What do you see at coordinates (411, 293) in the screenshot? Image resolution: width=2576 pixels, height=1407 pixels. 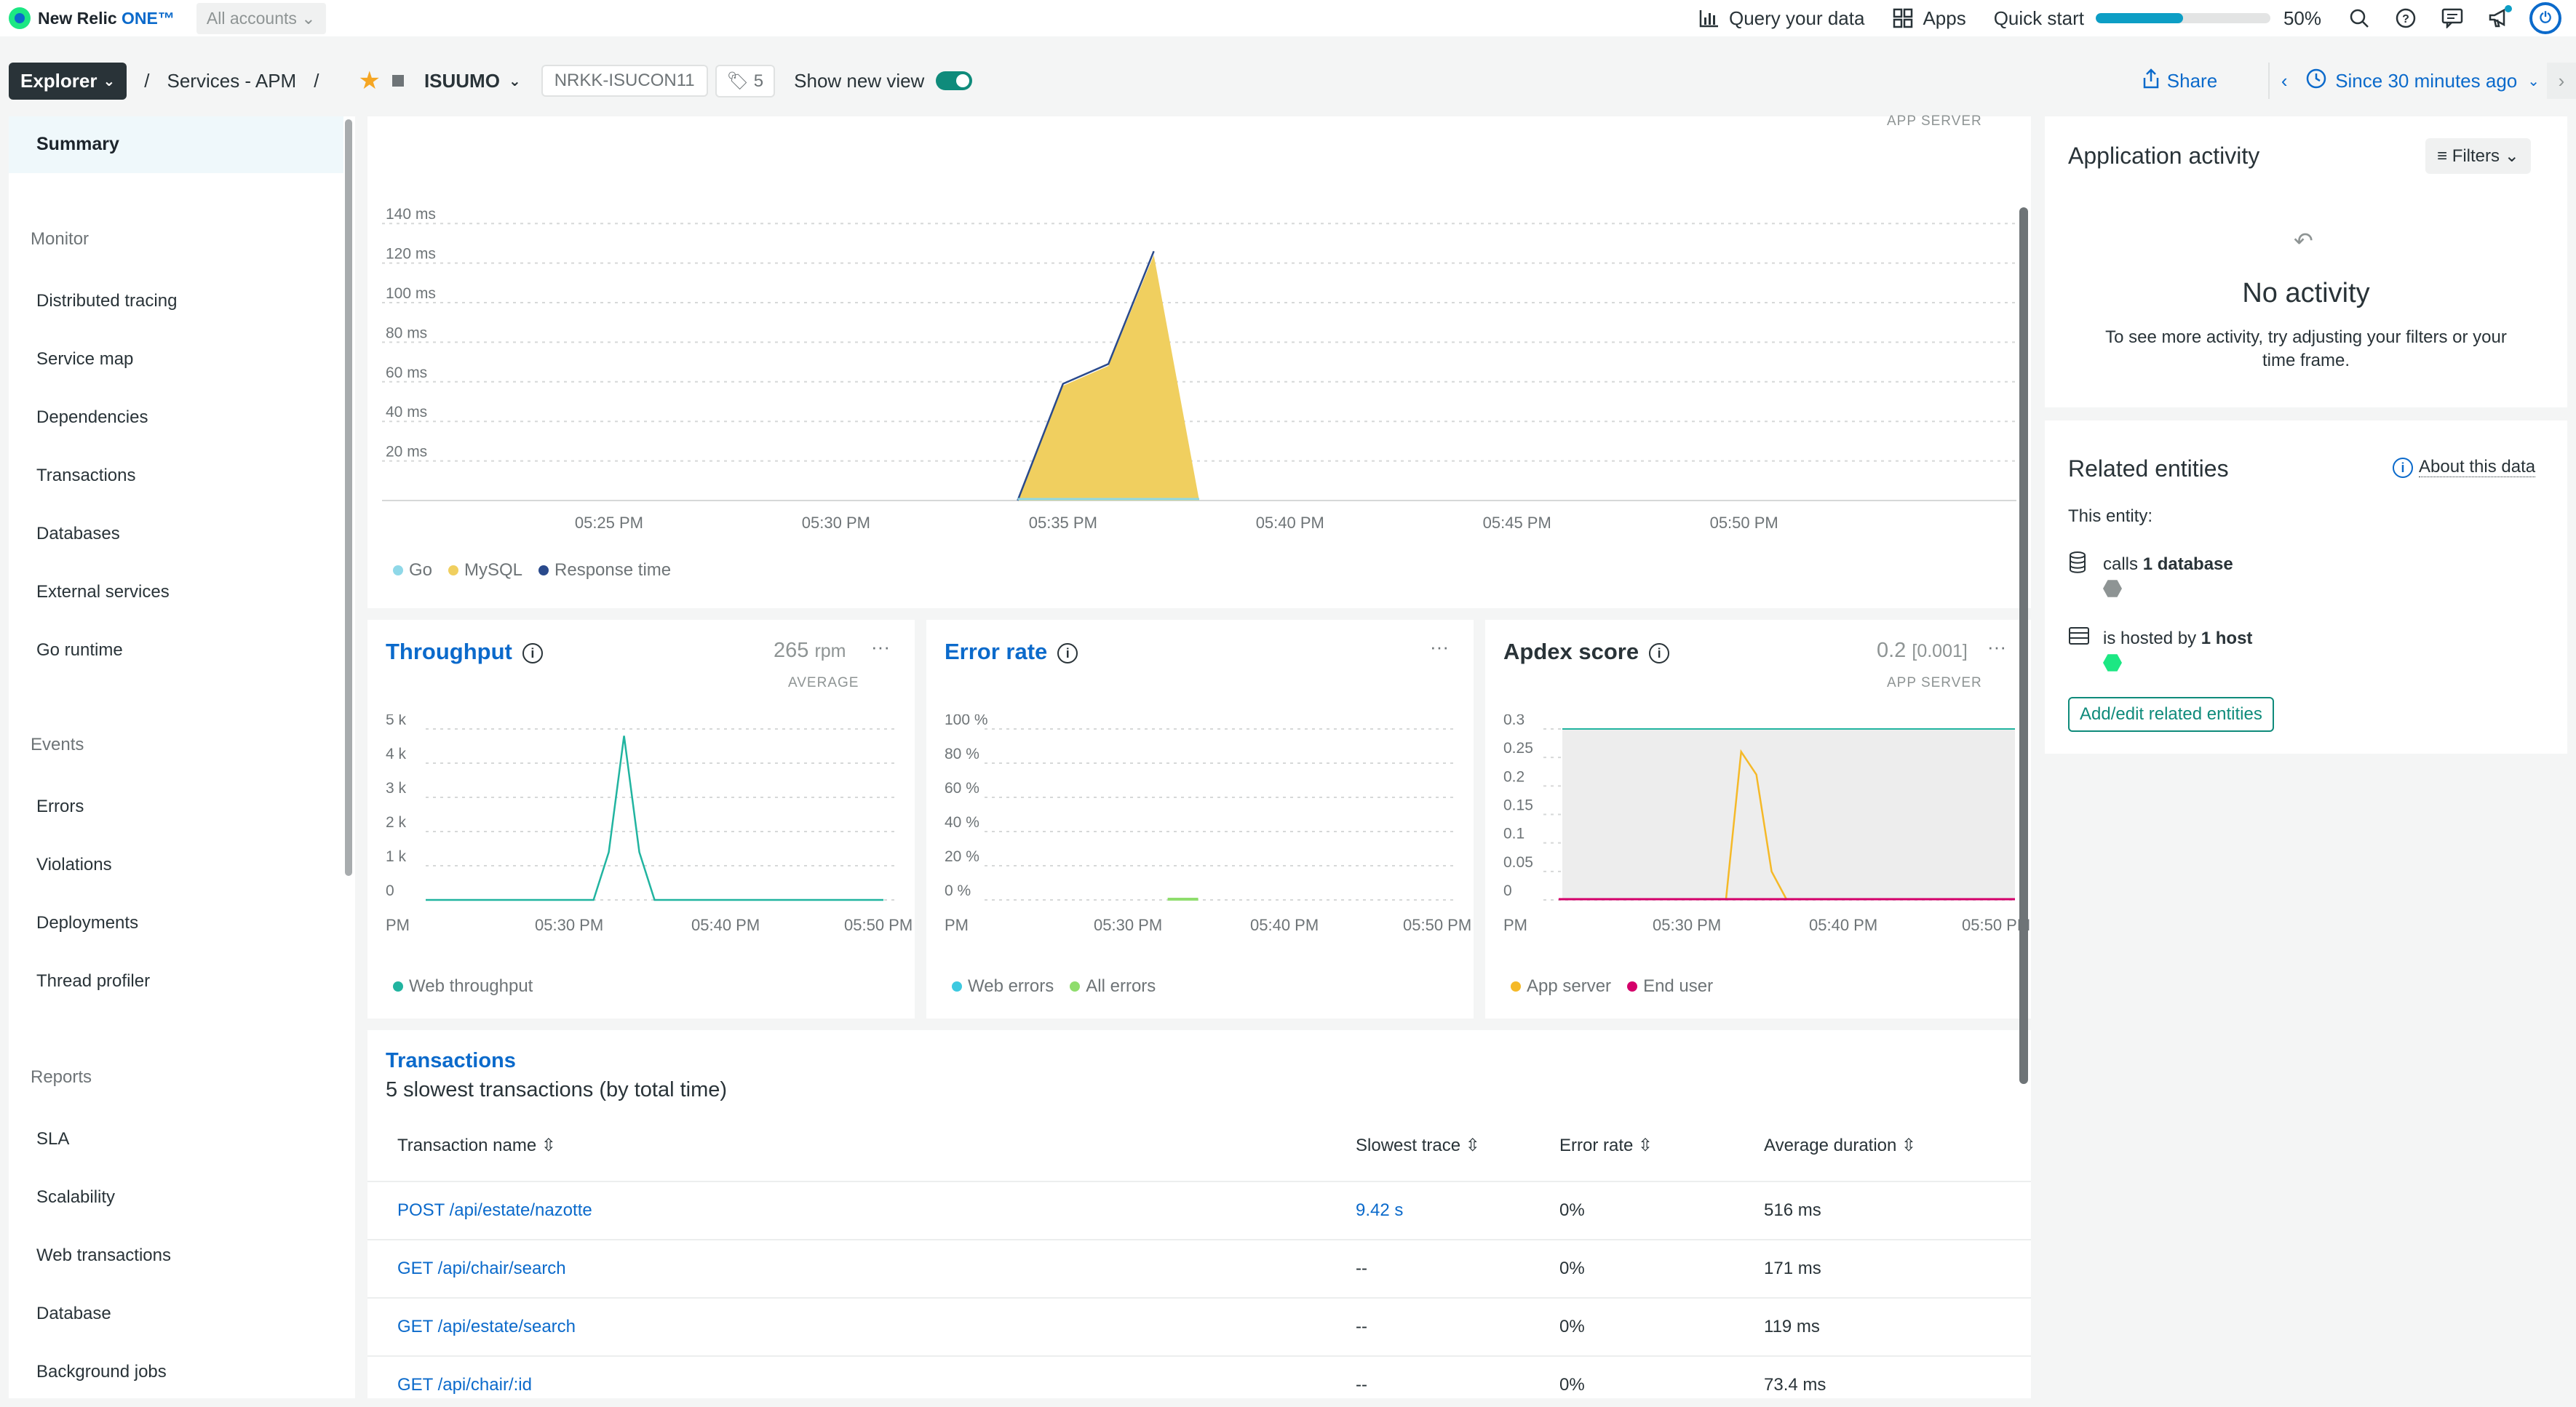 I see `y-tick-label: 100 ms` at bounding box center [411, 293].